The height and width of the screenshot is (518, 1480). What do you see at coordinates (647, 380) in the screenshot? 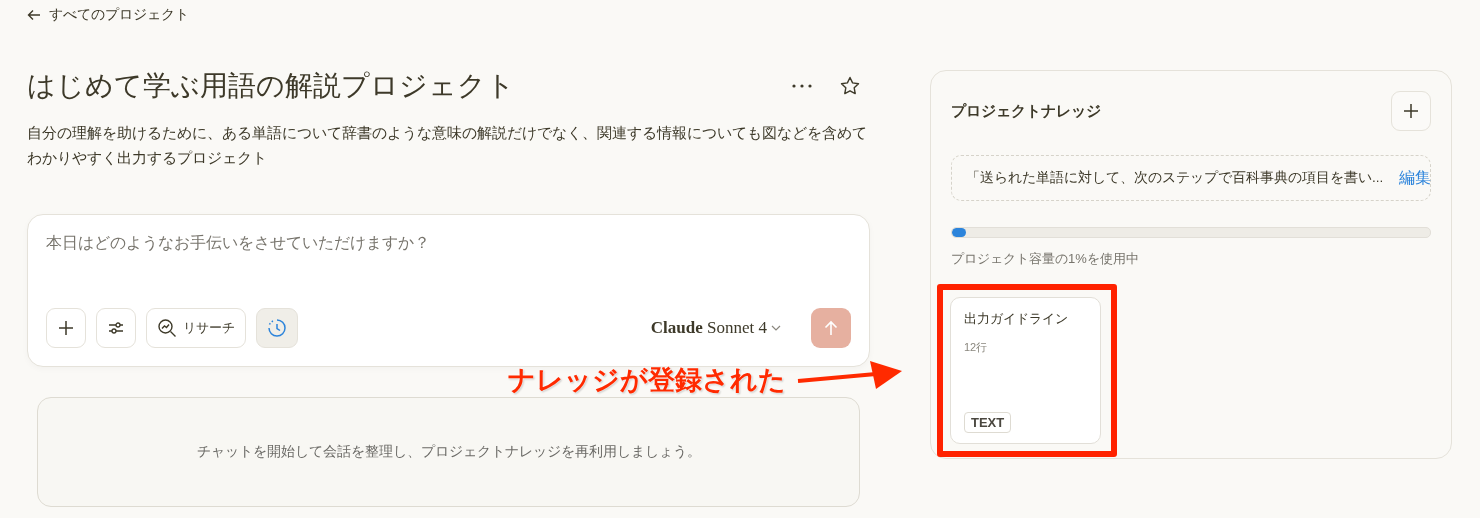
I see `annotation-label: ナレッジが登録された` at bounding box center [647, 380].